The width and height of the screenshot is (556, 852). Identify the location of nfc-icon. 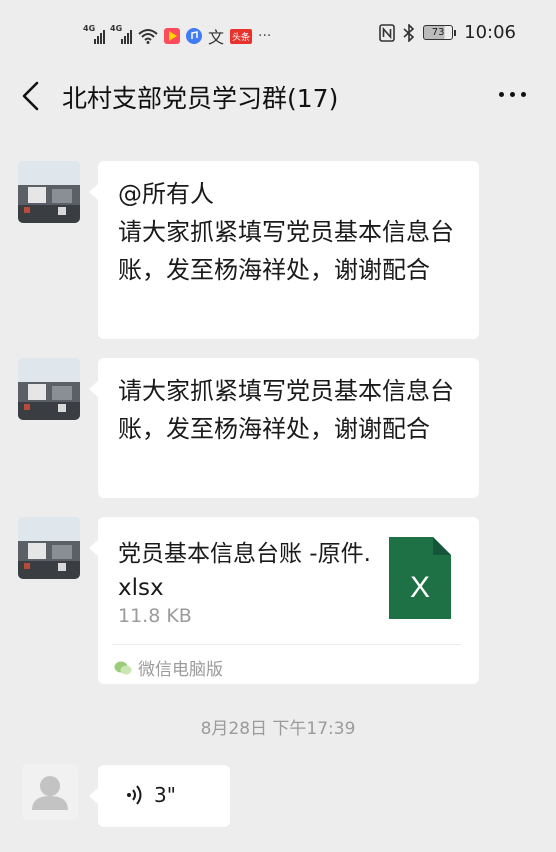
(387, 32).